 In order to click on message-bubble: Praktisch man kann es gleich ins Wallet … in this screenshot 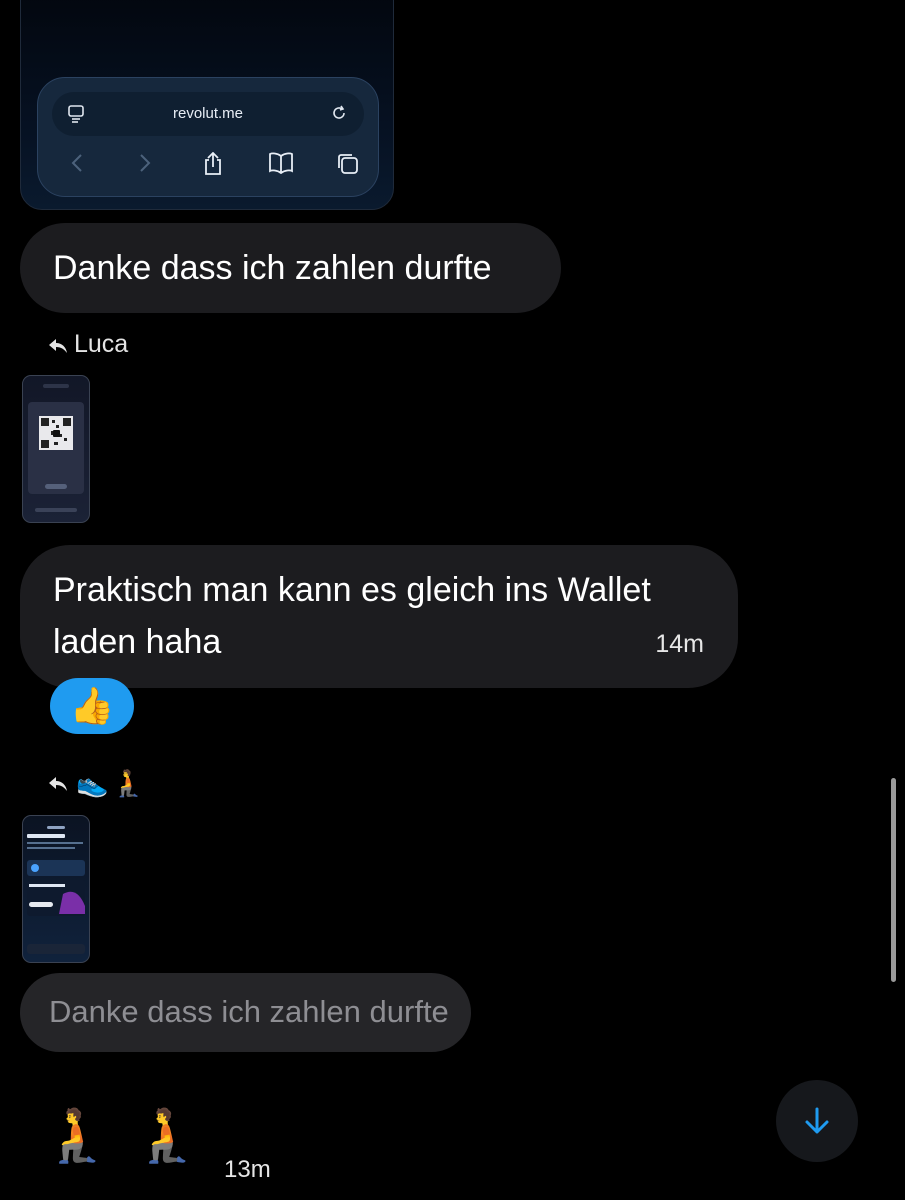, I will do `click(379, 616)`.